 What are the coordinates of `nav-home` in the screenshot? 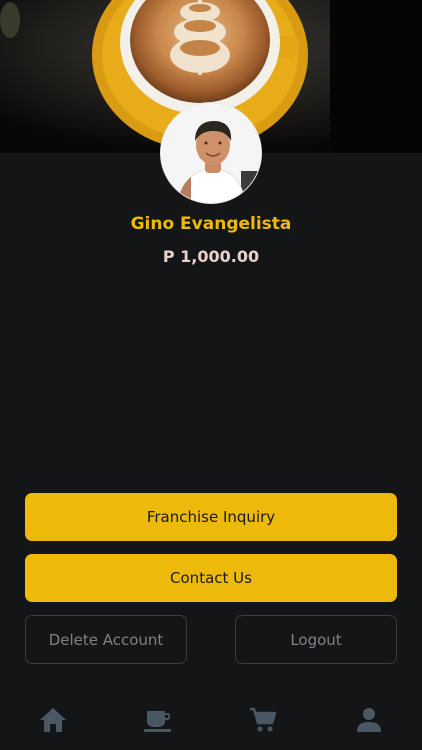 It's located at (53, 720).